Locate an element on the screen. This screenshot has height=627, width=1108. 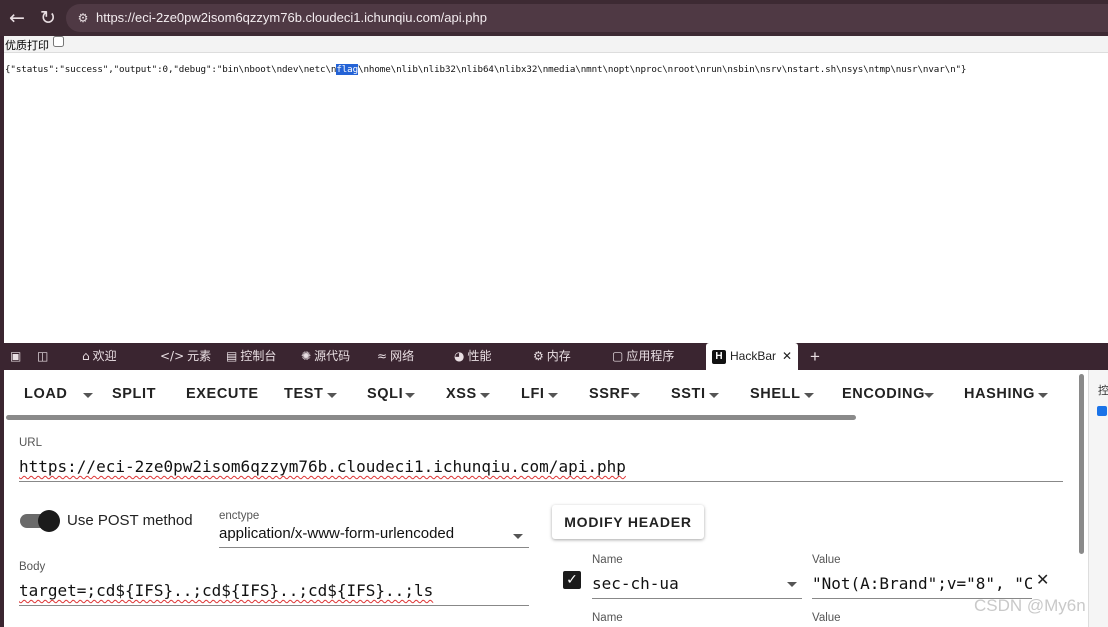
memory-icon: ⚙ is located at coordinates (538, 356).